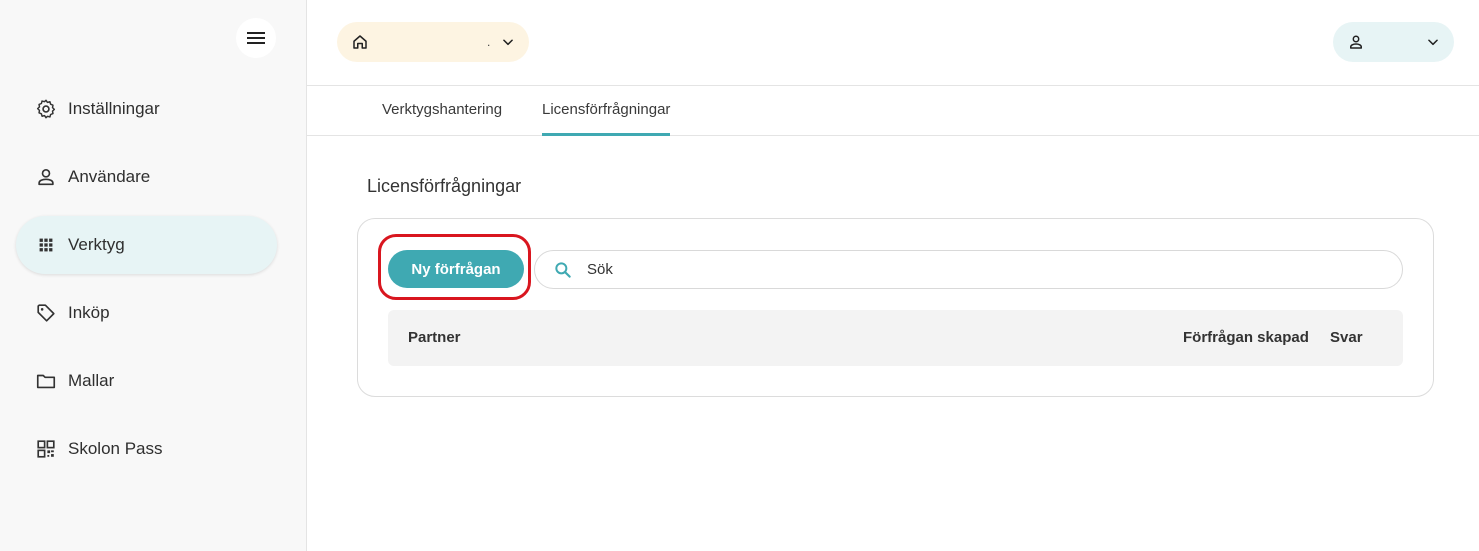  I want to click on sidebar-item-label: Inställningar, so click(114, 108).